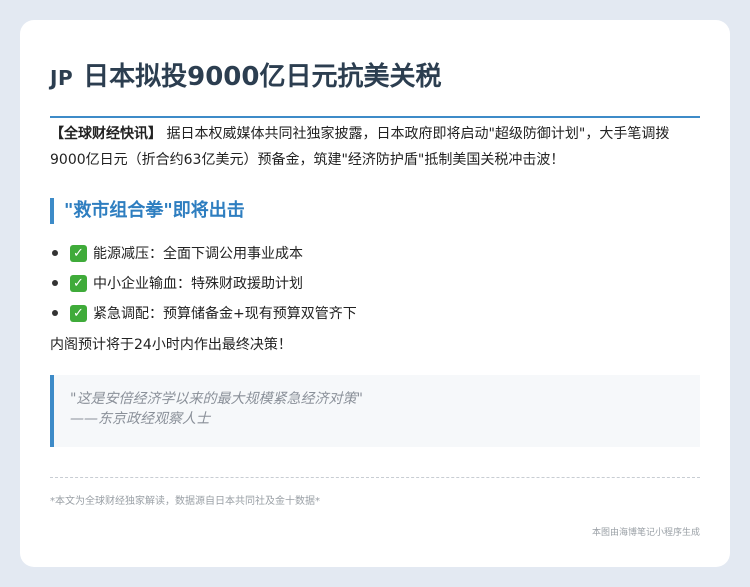 The width and height of the screenshot is (750, 587). I want to click on list-item-text: 紧急调配：预算储备金+现有预算双管齐下, so click(225, 314).